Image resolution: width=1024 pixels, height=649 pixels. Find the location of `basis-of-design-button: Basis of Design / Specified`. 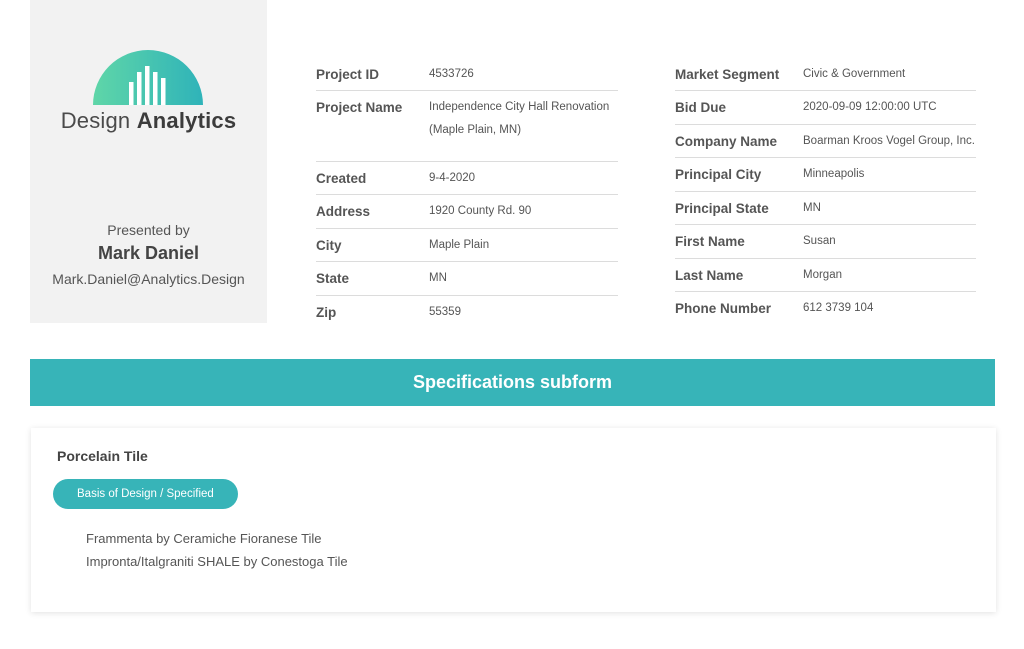

basis-of-design-button: Basis of Design / Specified is located at coordinates (145, 494).